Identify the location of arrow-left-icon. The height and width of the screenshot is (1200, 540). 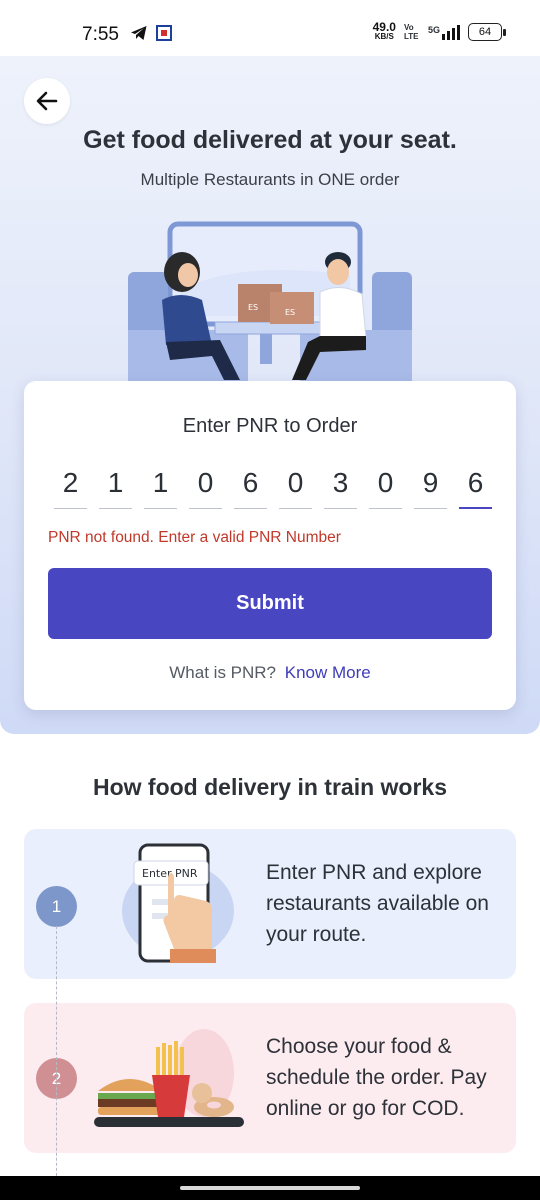
(47, 101).